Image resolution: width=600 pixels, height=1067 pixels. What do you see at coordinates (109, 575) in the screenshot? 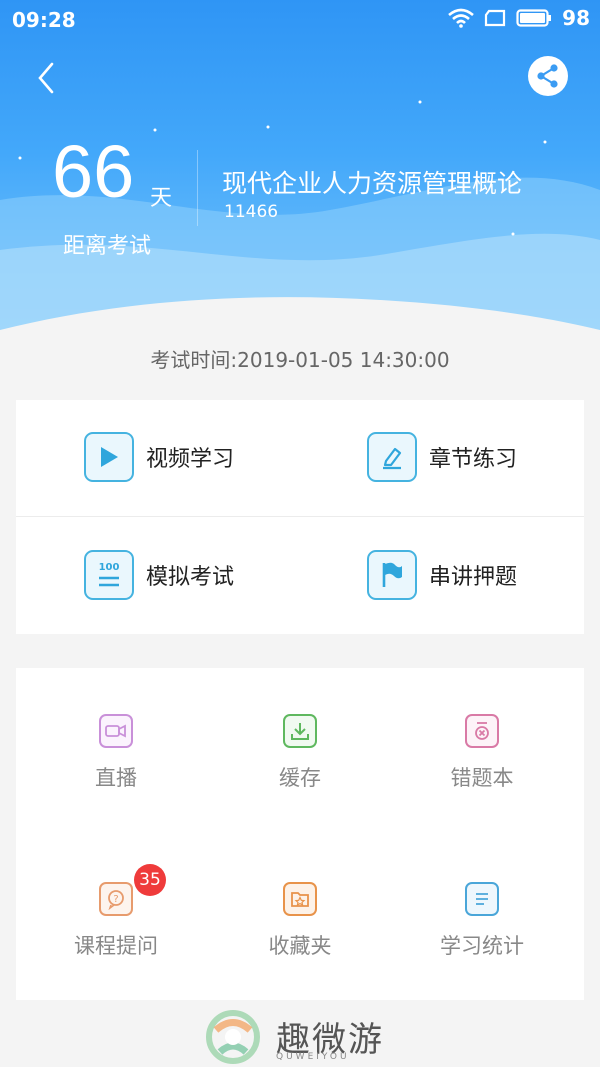
I see `exam-paper-icon: 100` at bounding box center [109, 575].